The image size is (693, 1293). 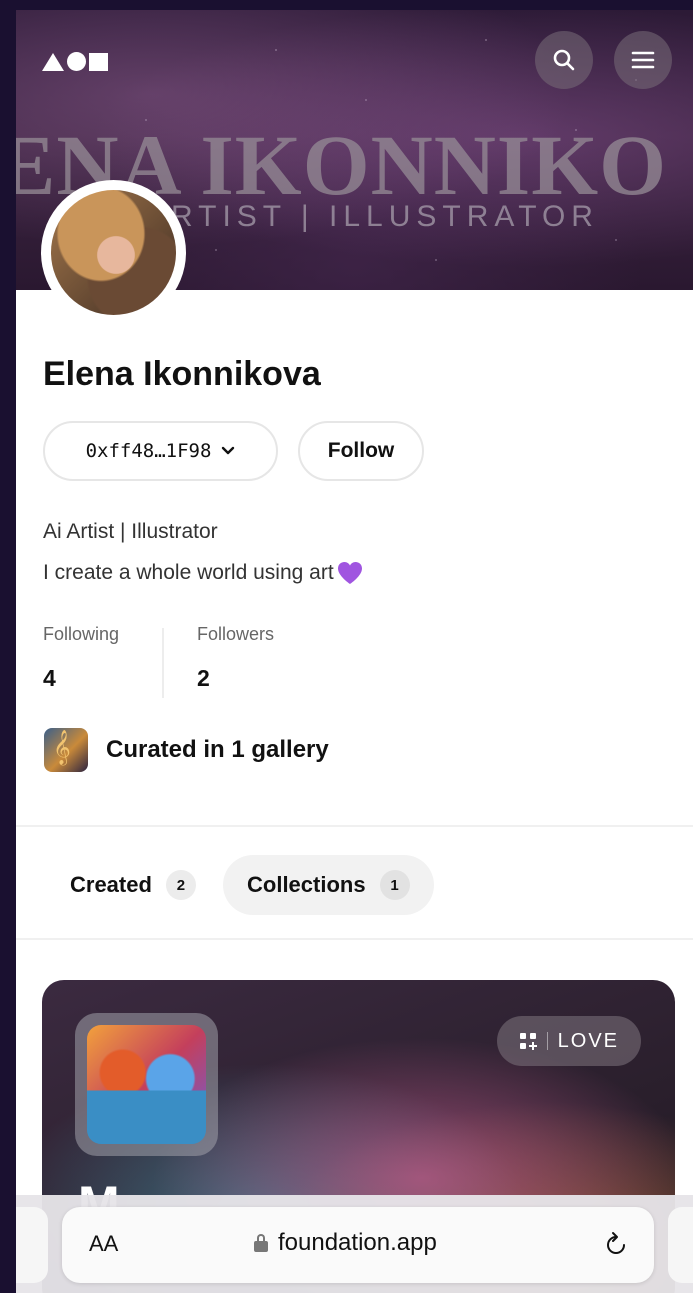 I want to click on tab-created: Created 2, so click(x=133, y=885).